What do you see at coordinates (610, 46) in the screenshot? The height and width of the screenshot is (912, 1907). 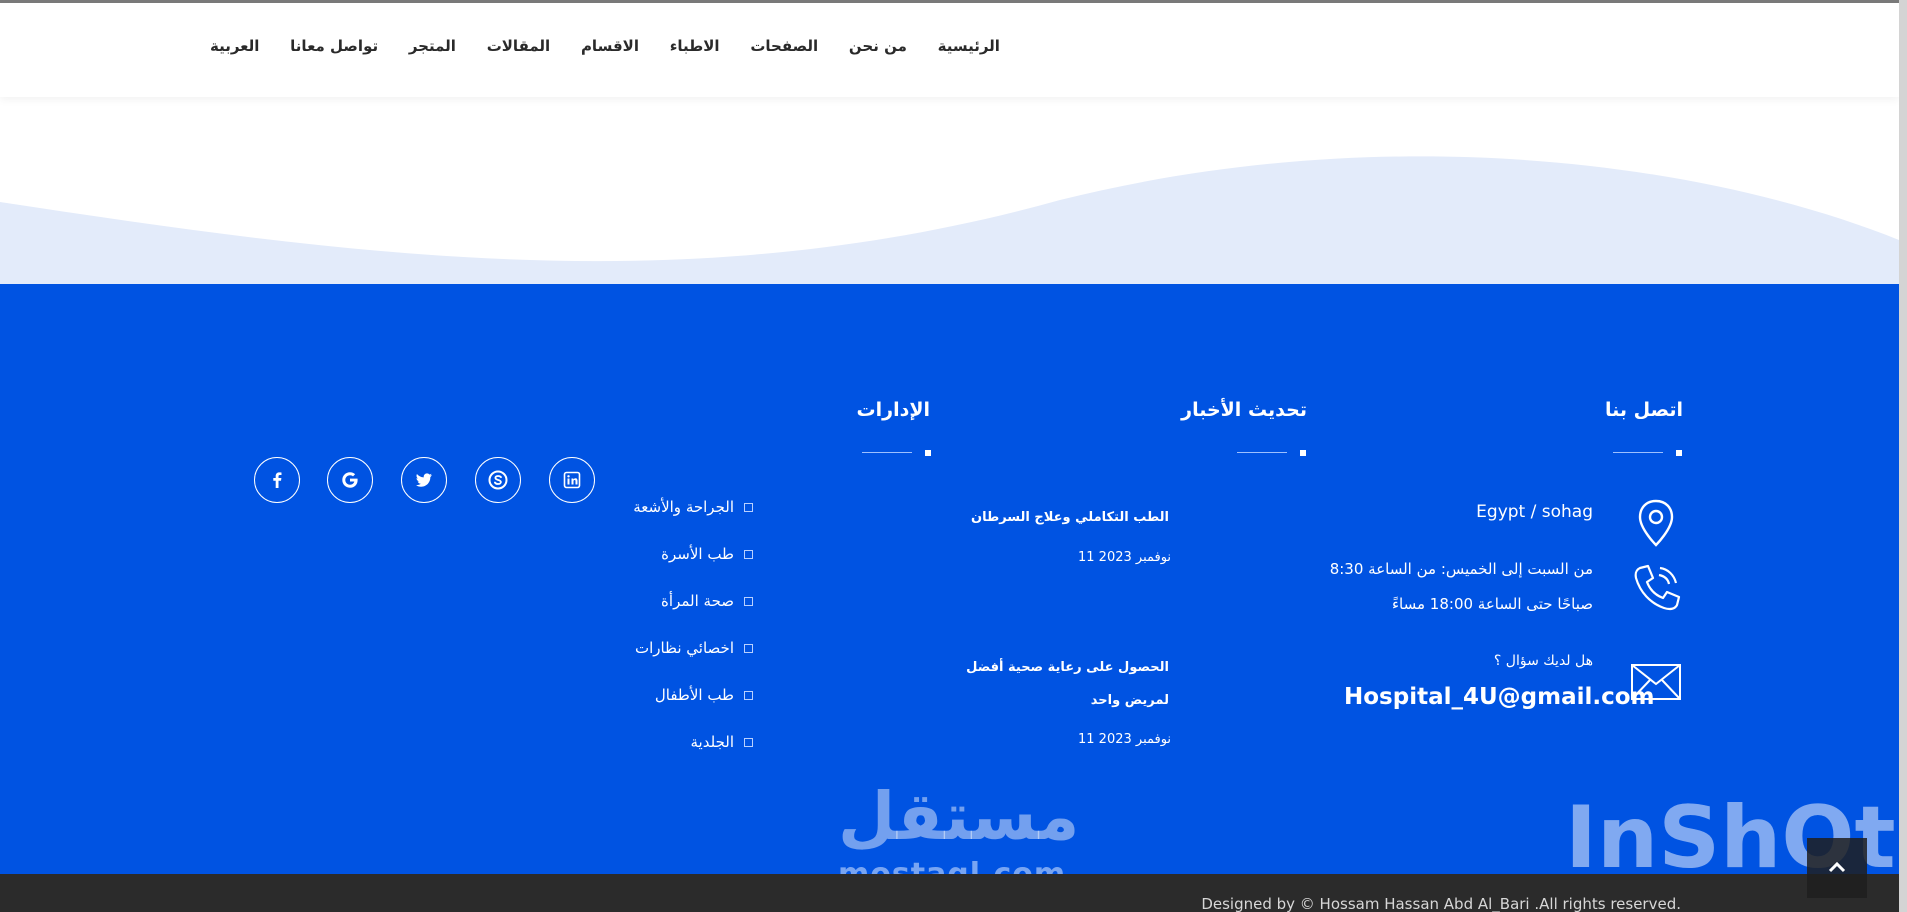 I see `nav-item-departments: الاقسام` at bounding box center [610, 46].